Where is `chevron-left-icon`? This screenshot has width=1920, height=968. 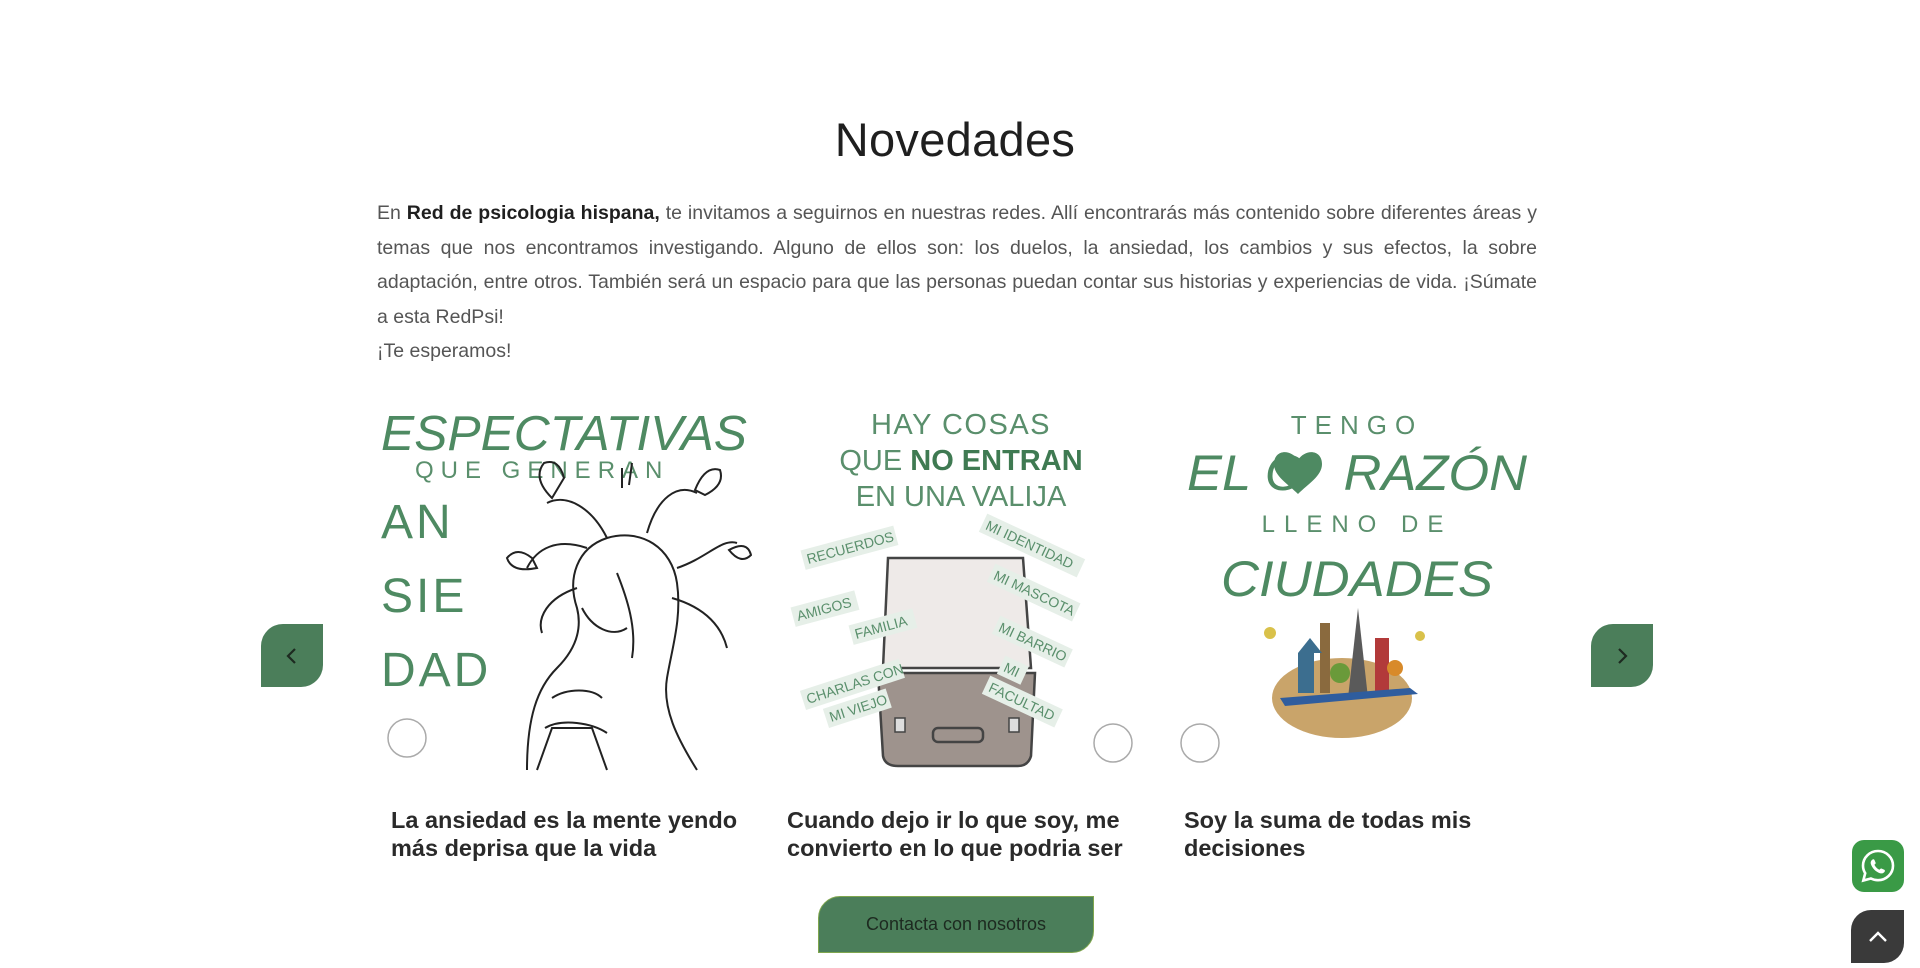
chevron-left-icon is located at coordinates (291, 655).